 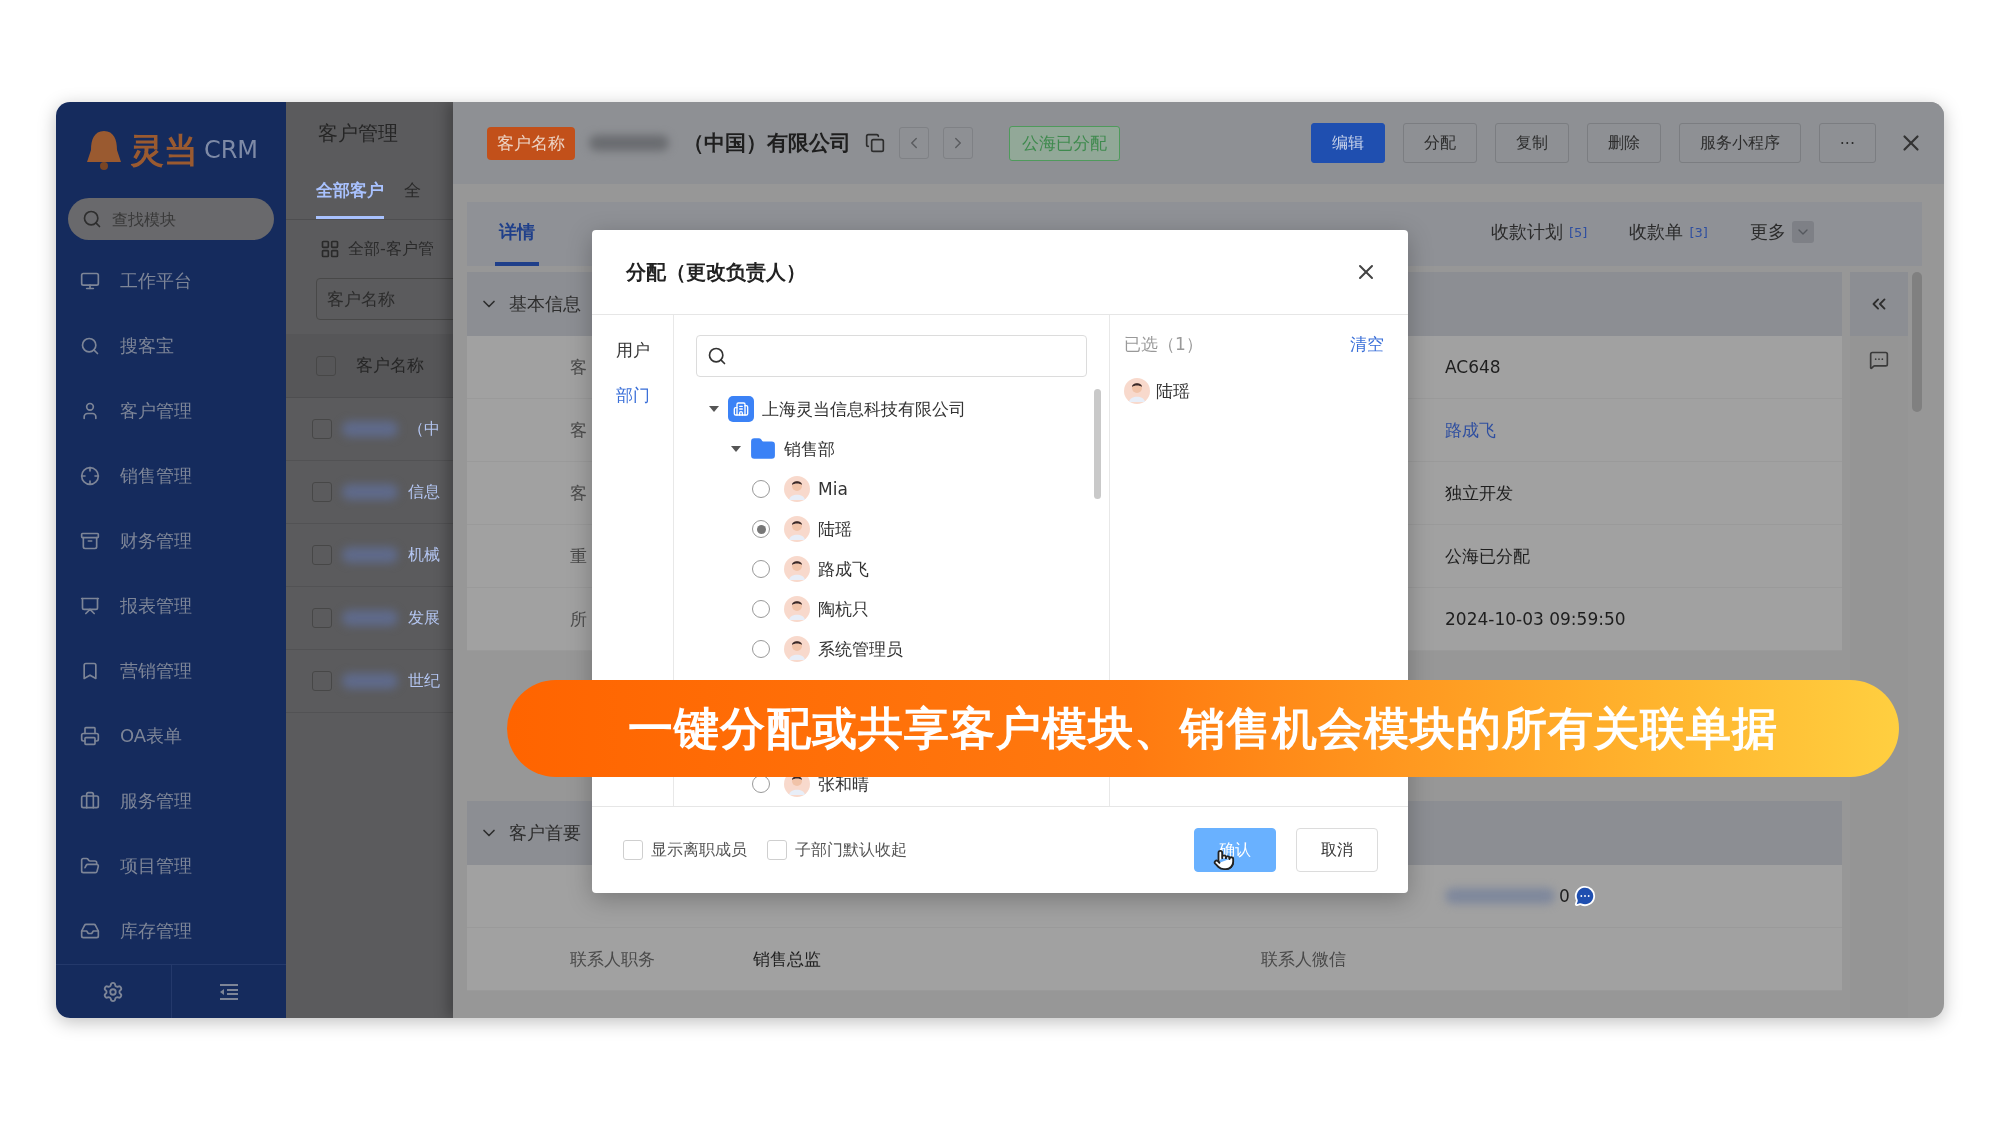 I want to click on tree-node: 上海灵当信息科技有限公司, so click(x=895, y=409).